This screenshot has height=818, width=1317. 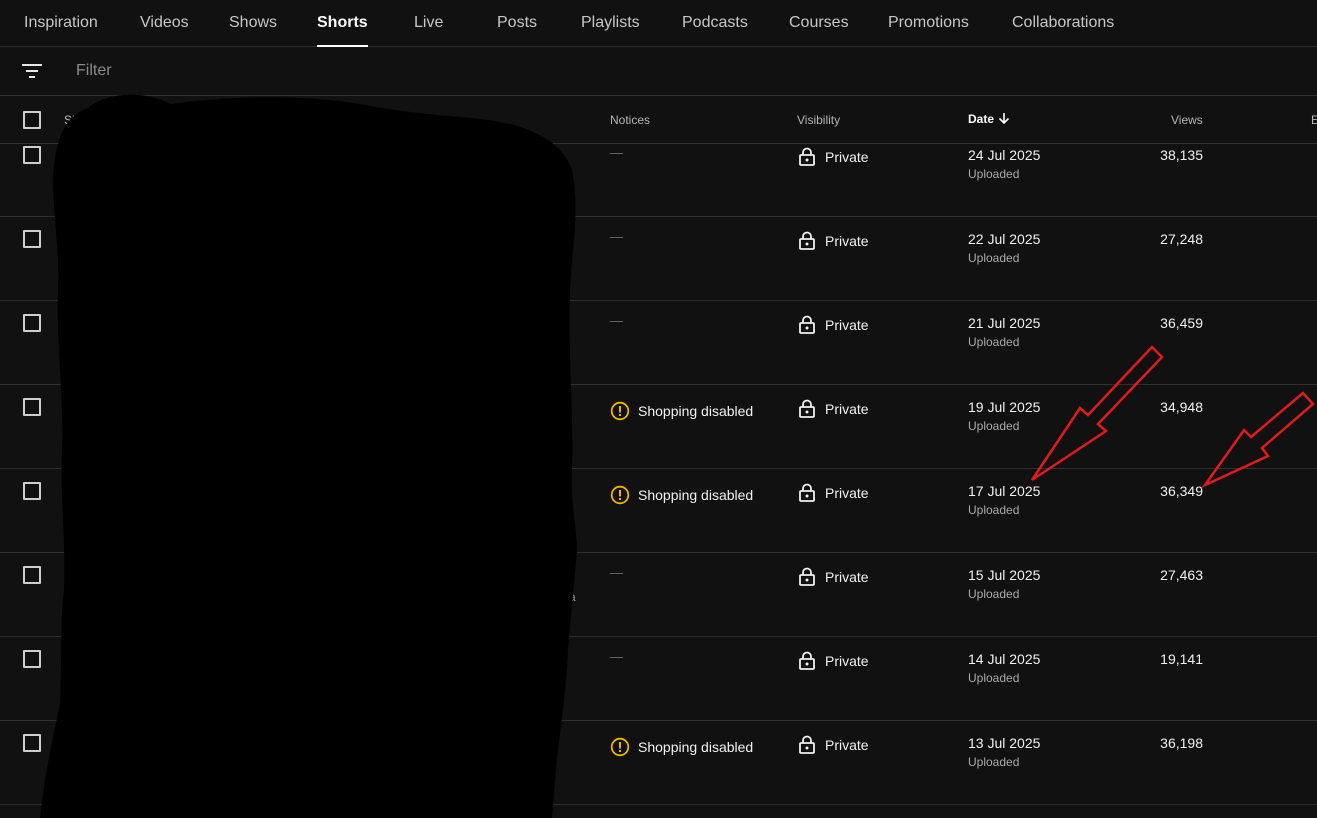 What do you see at coordinates (658, 180) in the screenshot?
I see `table-row: — Private 24 Jul 2025 Uploaded 38,135` at bounding box center [658, 180].